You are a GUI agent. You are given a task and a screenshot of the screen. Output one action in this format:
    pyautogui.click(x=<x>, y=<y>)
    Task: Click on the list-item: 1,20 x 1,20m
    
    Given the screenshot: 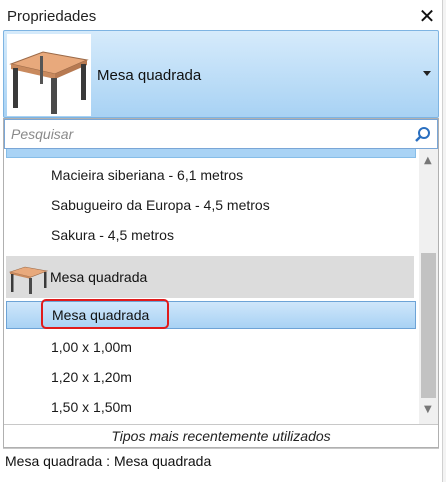 What is the action you would take?
    pyautogui.click(x=211, y=377)
    